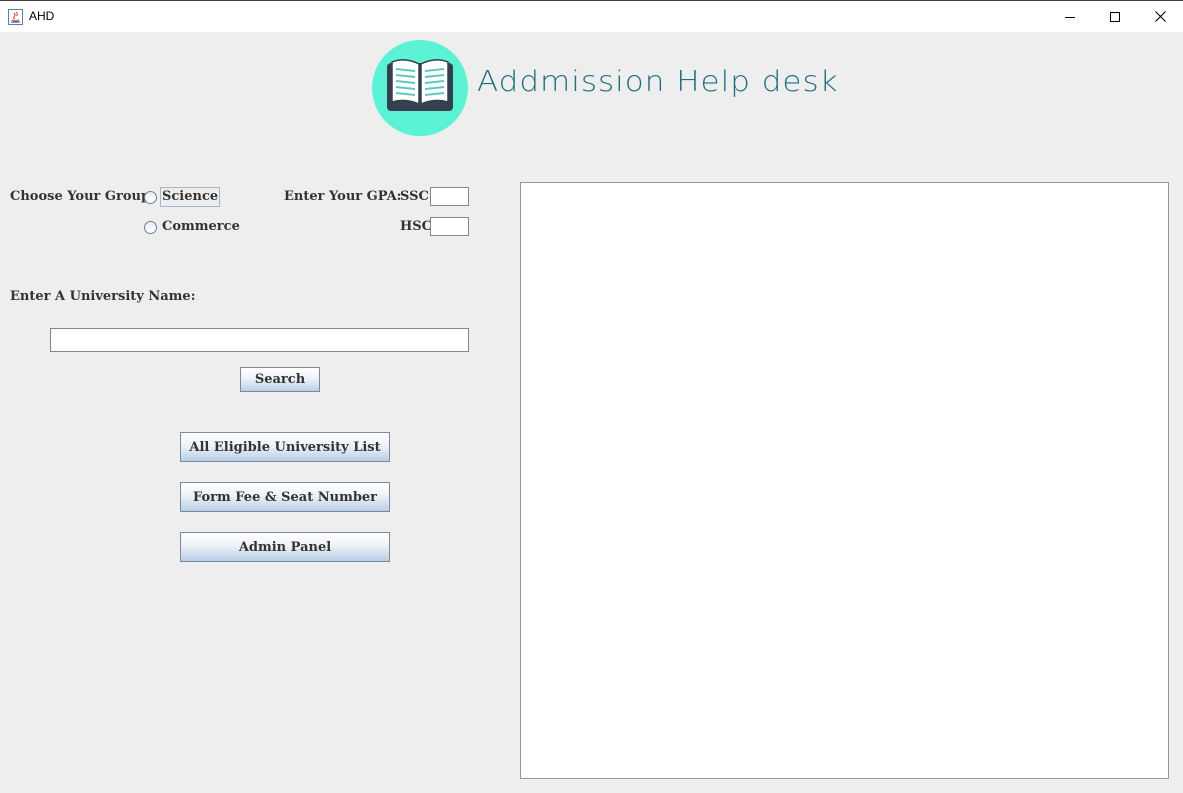 The width and height of the screenshot is (1183, 793). What do you see at coordinates (343, 196) in the screenshot?
I see `gpa-label: Enter Your GPA:` at bounding box center [343, 196].